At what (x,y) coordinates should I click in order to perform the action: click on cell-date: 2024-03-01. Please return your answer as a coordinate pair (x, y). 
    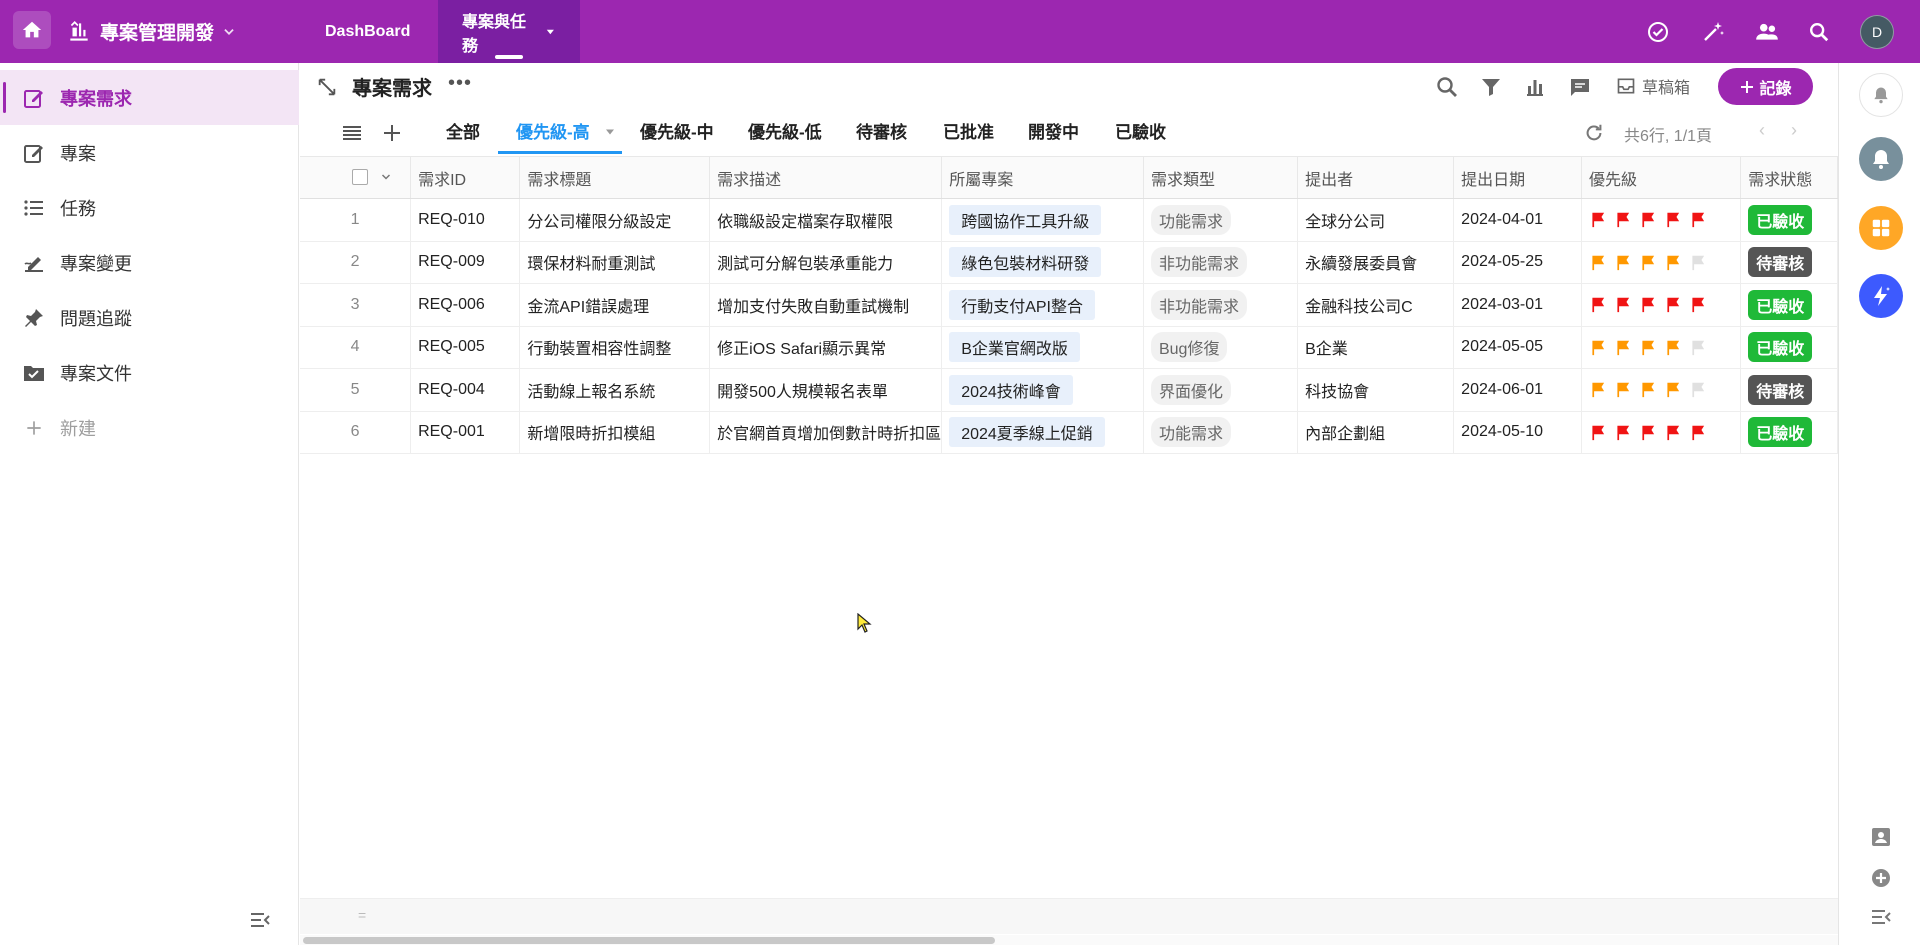
    Looking at the image, I should click on (1517, 305).